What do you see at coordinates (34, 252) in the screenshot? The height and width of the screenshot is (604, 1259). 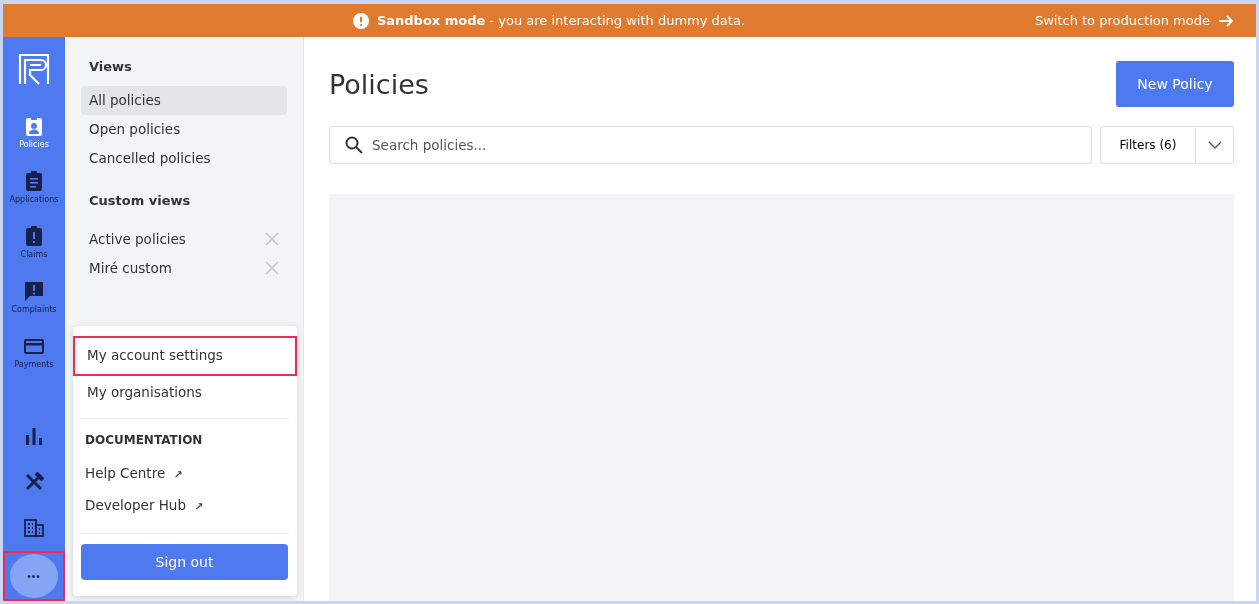 I see `nav-item: Claims` at bounding box center [34, 252].